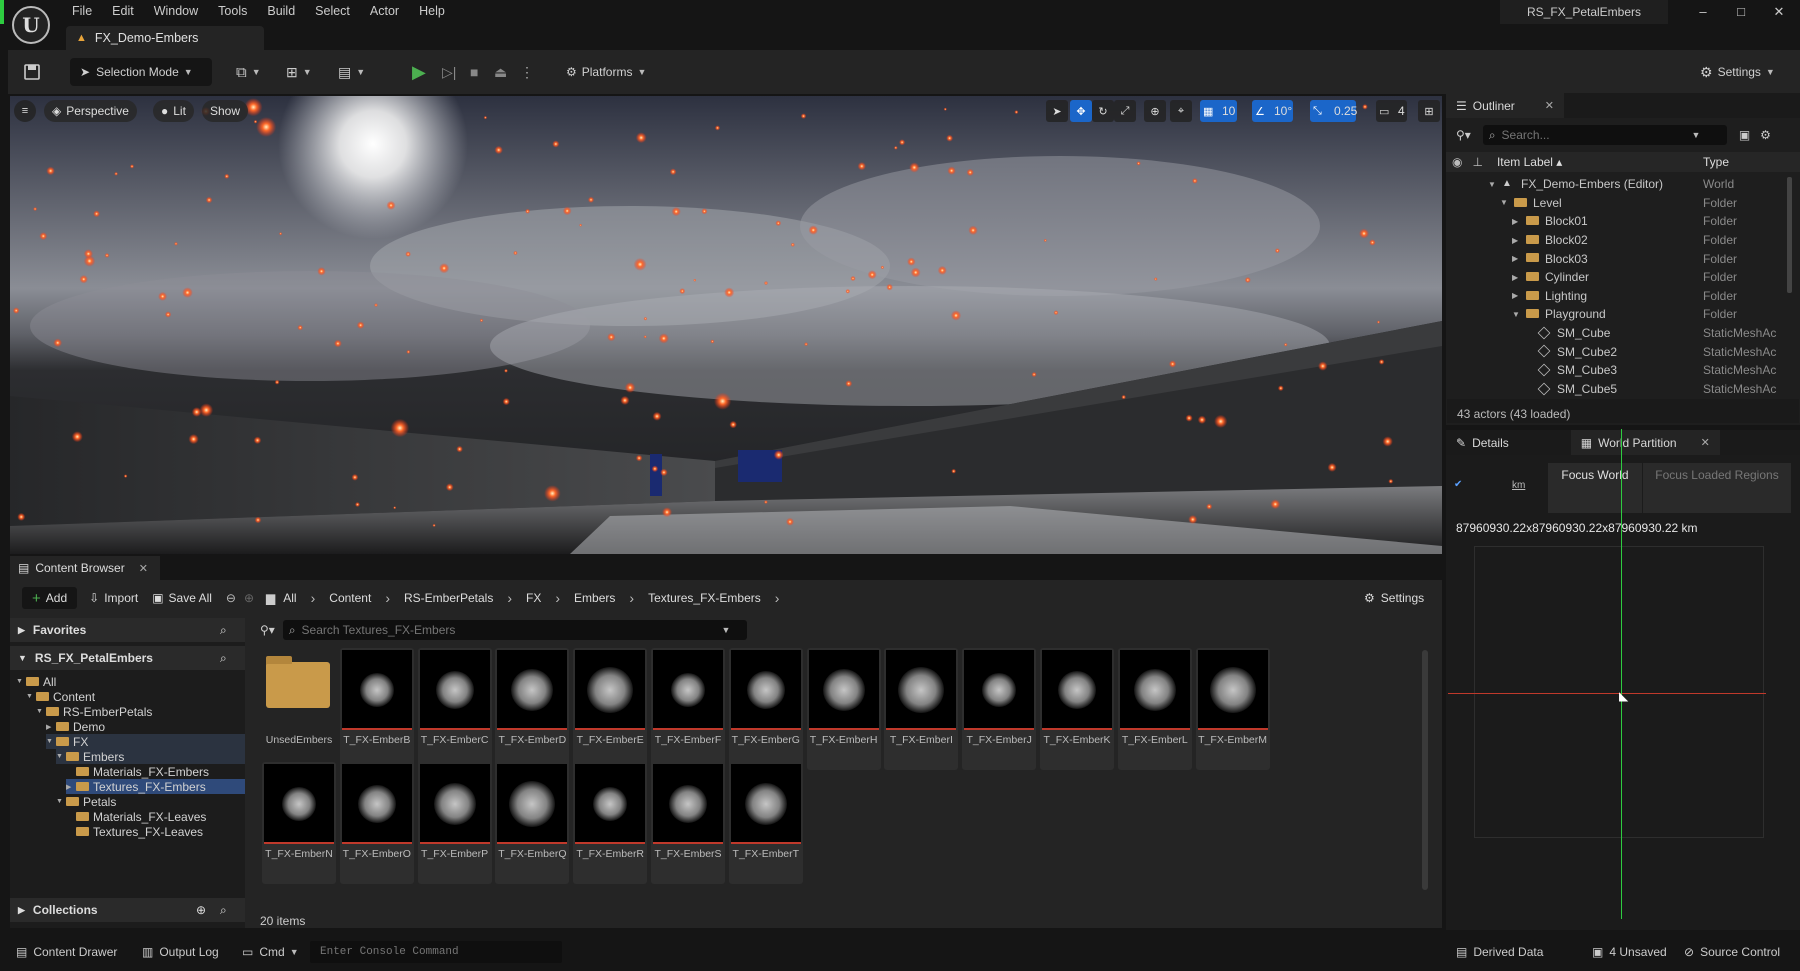 The height and width of the screenshot is (971, 1800). What do you see at coordinates (136, 816) in the screenshot?
I see `folder-tree-item: Materials_FX-Leaves` at bounding box center [136, 816].